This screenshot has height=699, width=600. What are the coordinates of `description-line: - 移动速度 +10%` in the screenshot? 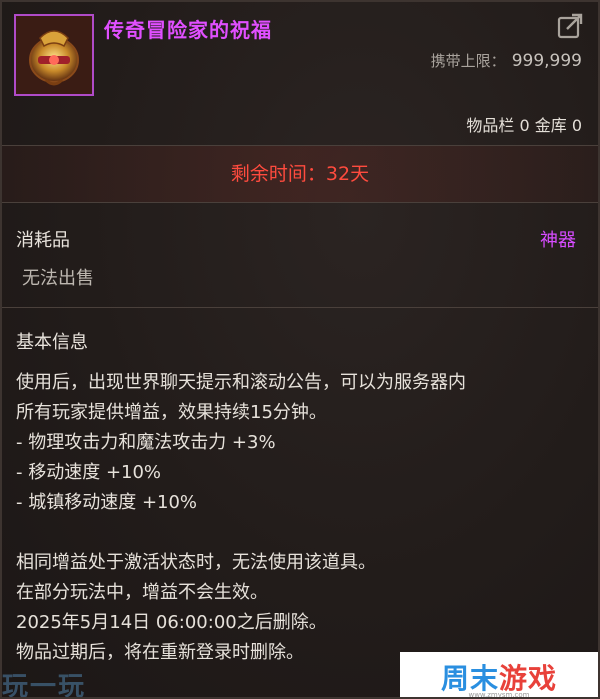 It's located at (89, 472).